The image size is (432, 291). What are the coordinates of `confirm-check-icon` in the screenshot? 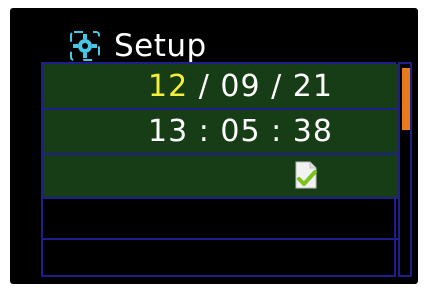 It's located at (306, 176).